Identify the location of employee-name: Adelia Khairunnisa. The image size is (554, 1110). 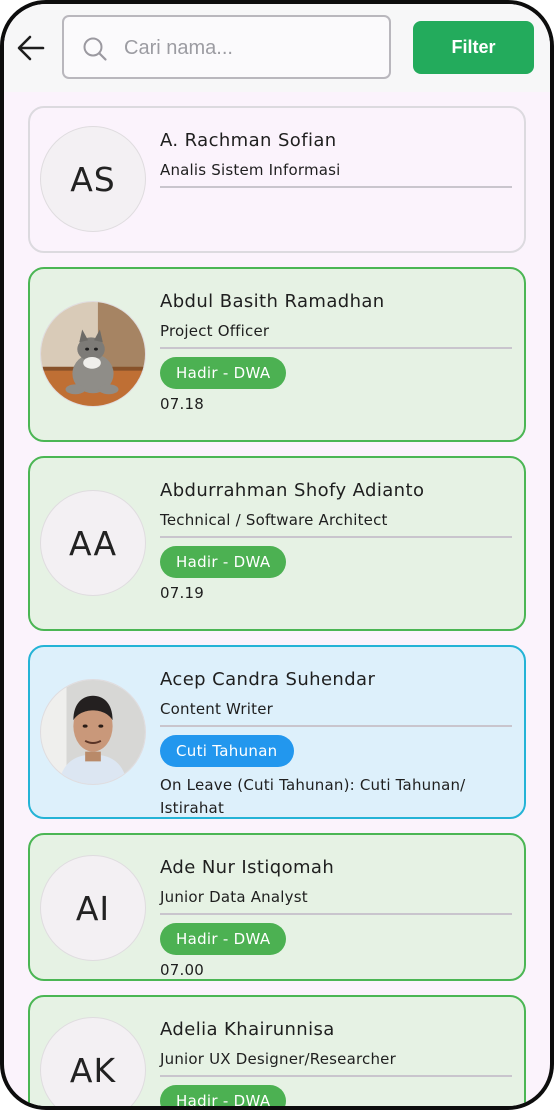
(247, 1029).